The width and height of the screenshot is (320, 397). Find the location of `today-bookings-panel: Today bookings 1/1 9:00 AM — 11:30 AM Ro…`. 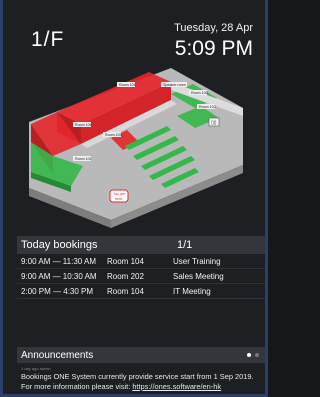

today-bookings-panel: Today bookings 1/1 9:00 AM — 11:30 AM Ro… is located at coordinates (141, 267).